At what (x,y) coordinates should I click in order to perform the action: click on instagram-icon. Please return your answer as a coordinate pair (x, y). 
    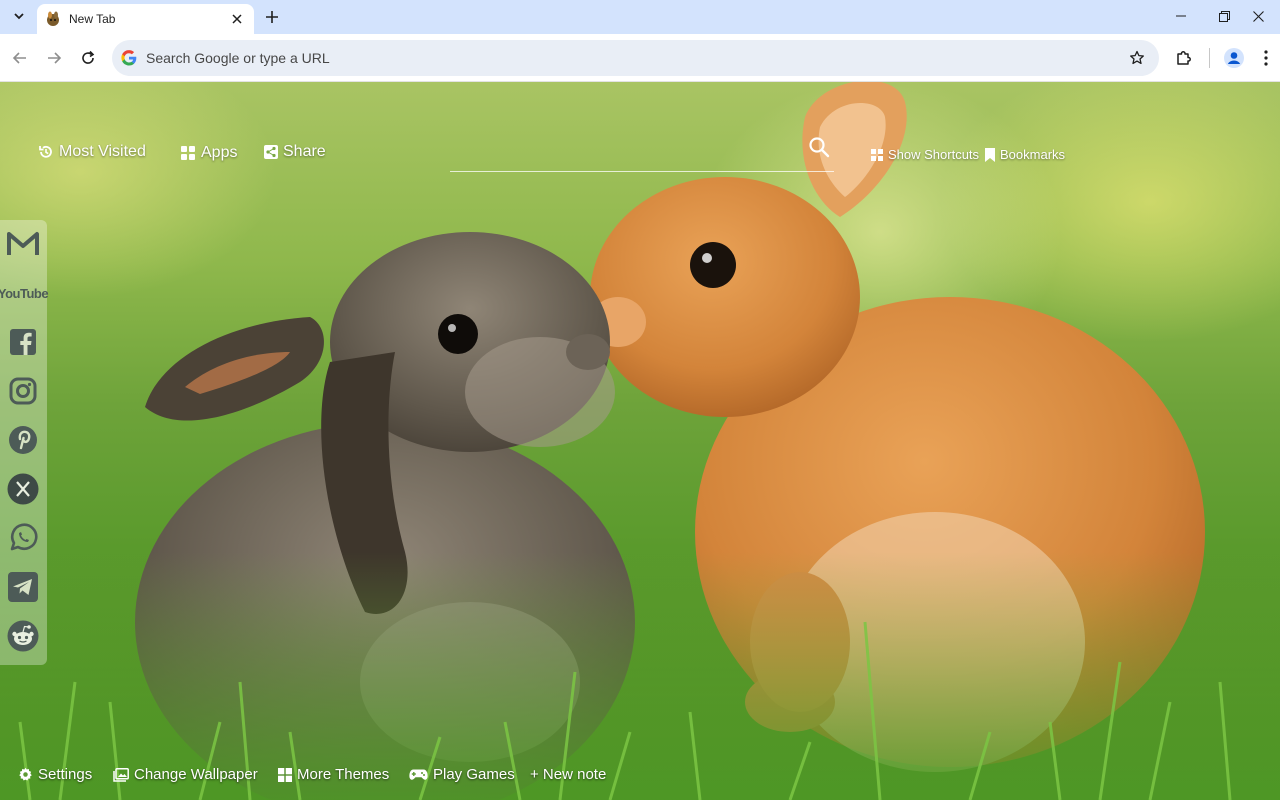
    Looking at the image, I should click on (23, 391).